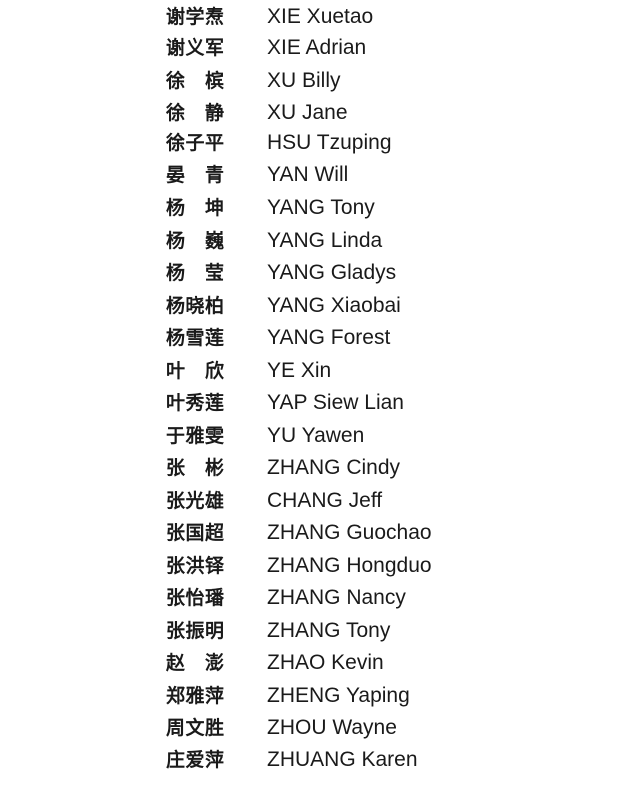 This screenshot has height=799, width=640. What do you see at coordinates (329, 630) in the screenshot?
I see `english-name: ZHANG Tony` at bounding box center [329, 630].